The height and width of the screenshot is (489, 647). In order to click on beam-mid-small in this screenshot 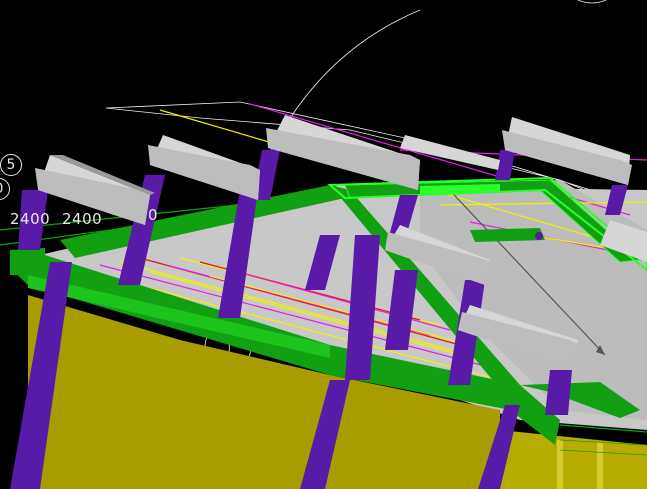, I will do `click(507, 235)`.